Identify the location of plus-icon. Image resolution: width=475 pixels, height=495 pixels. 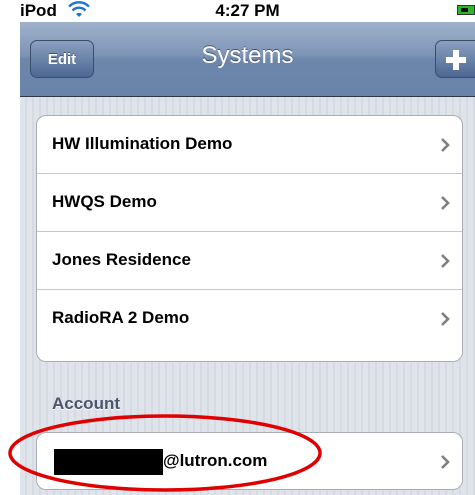
(456, 60).